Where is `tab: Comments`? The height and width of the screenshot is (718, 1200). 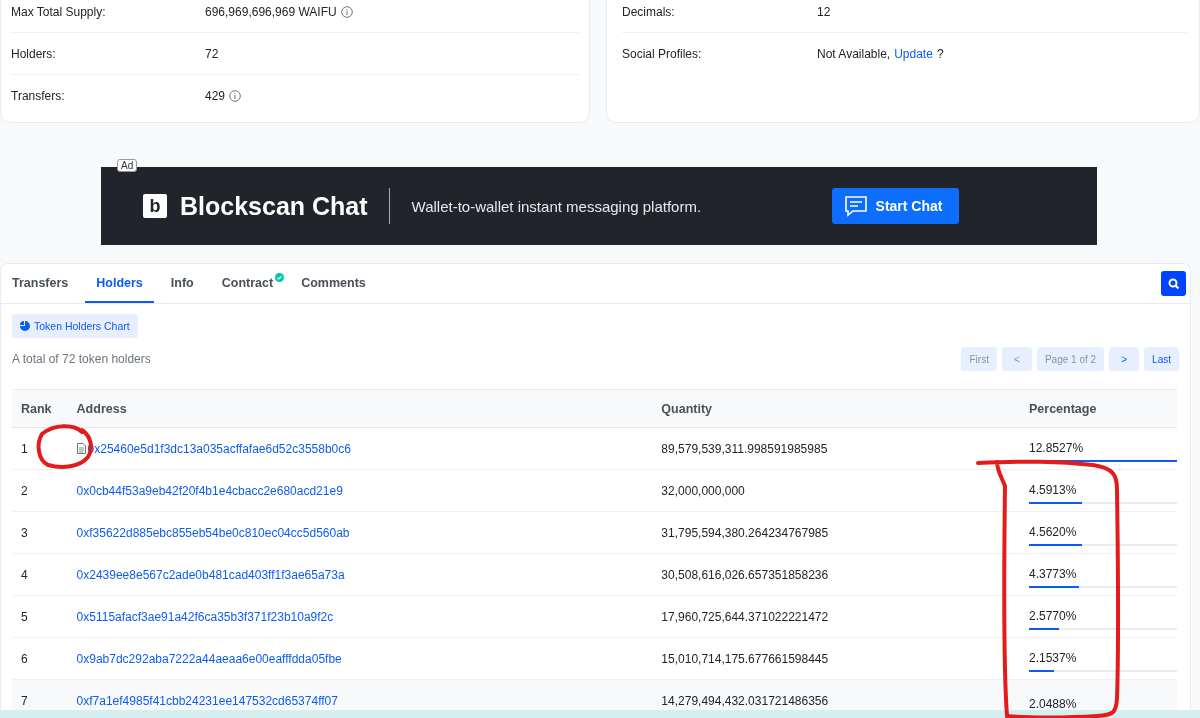 tab: Comments is located at coordinates (333, 283).